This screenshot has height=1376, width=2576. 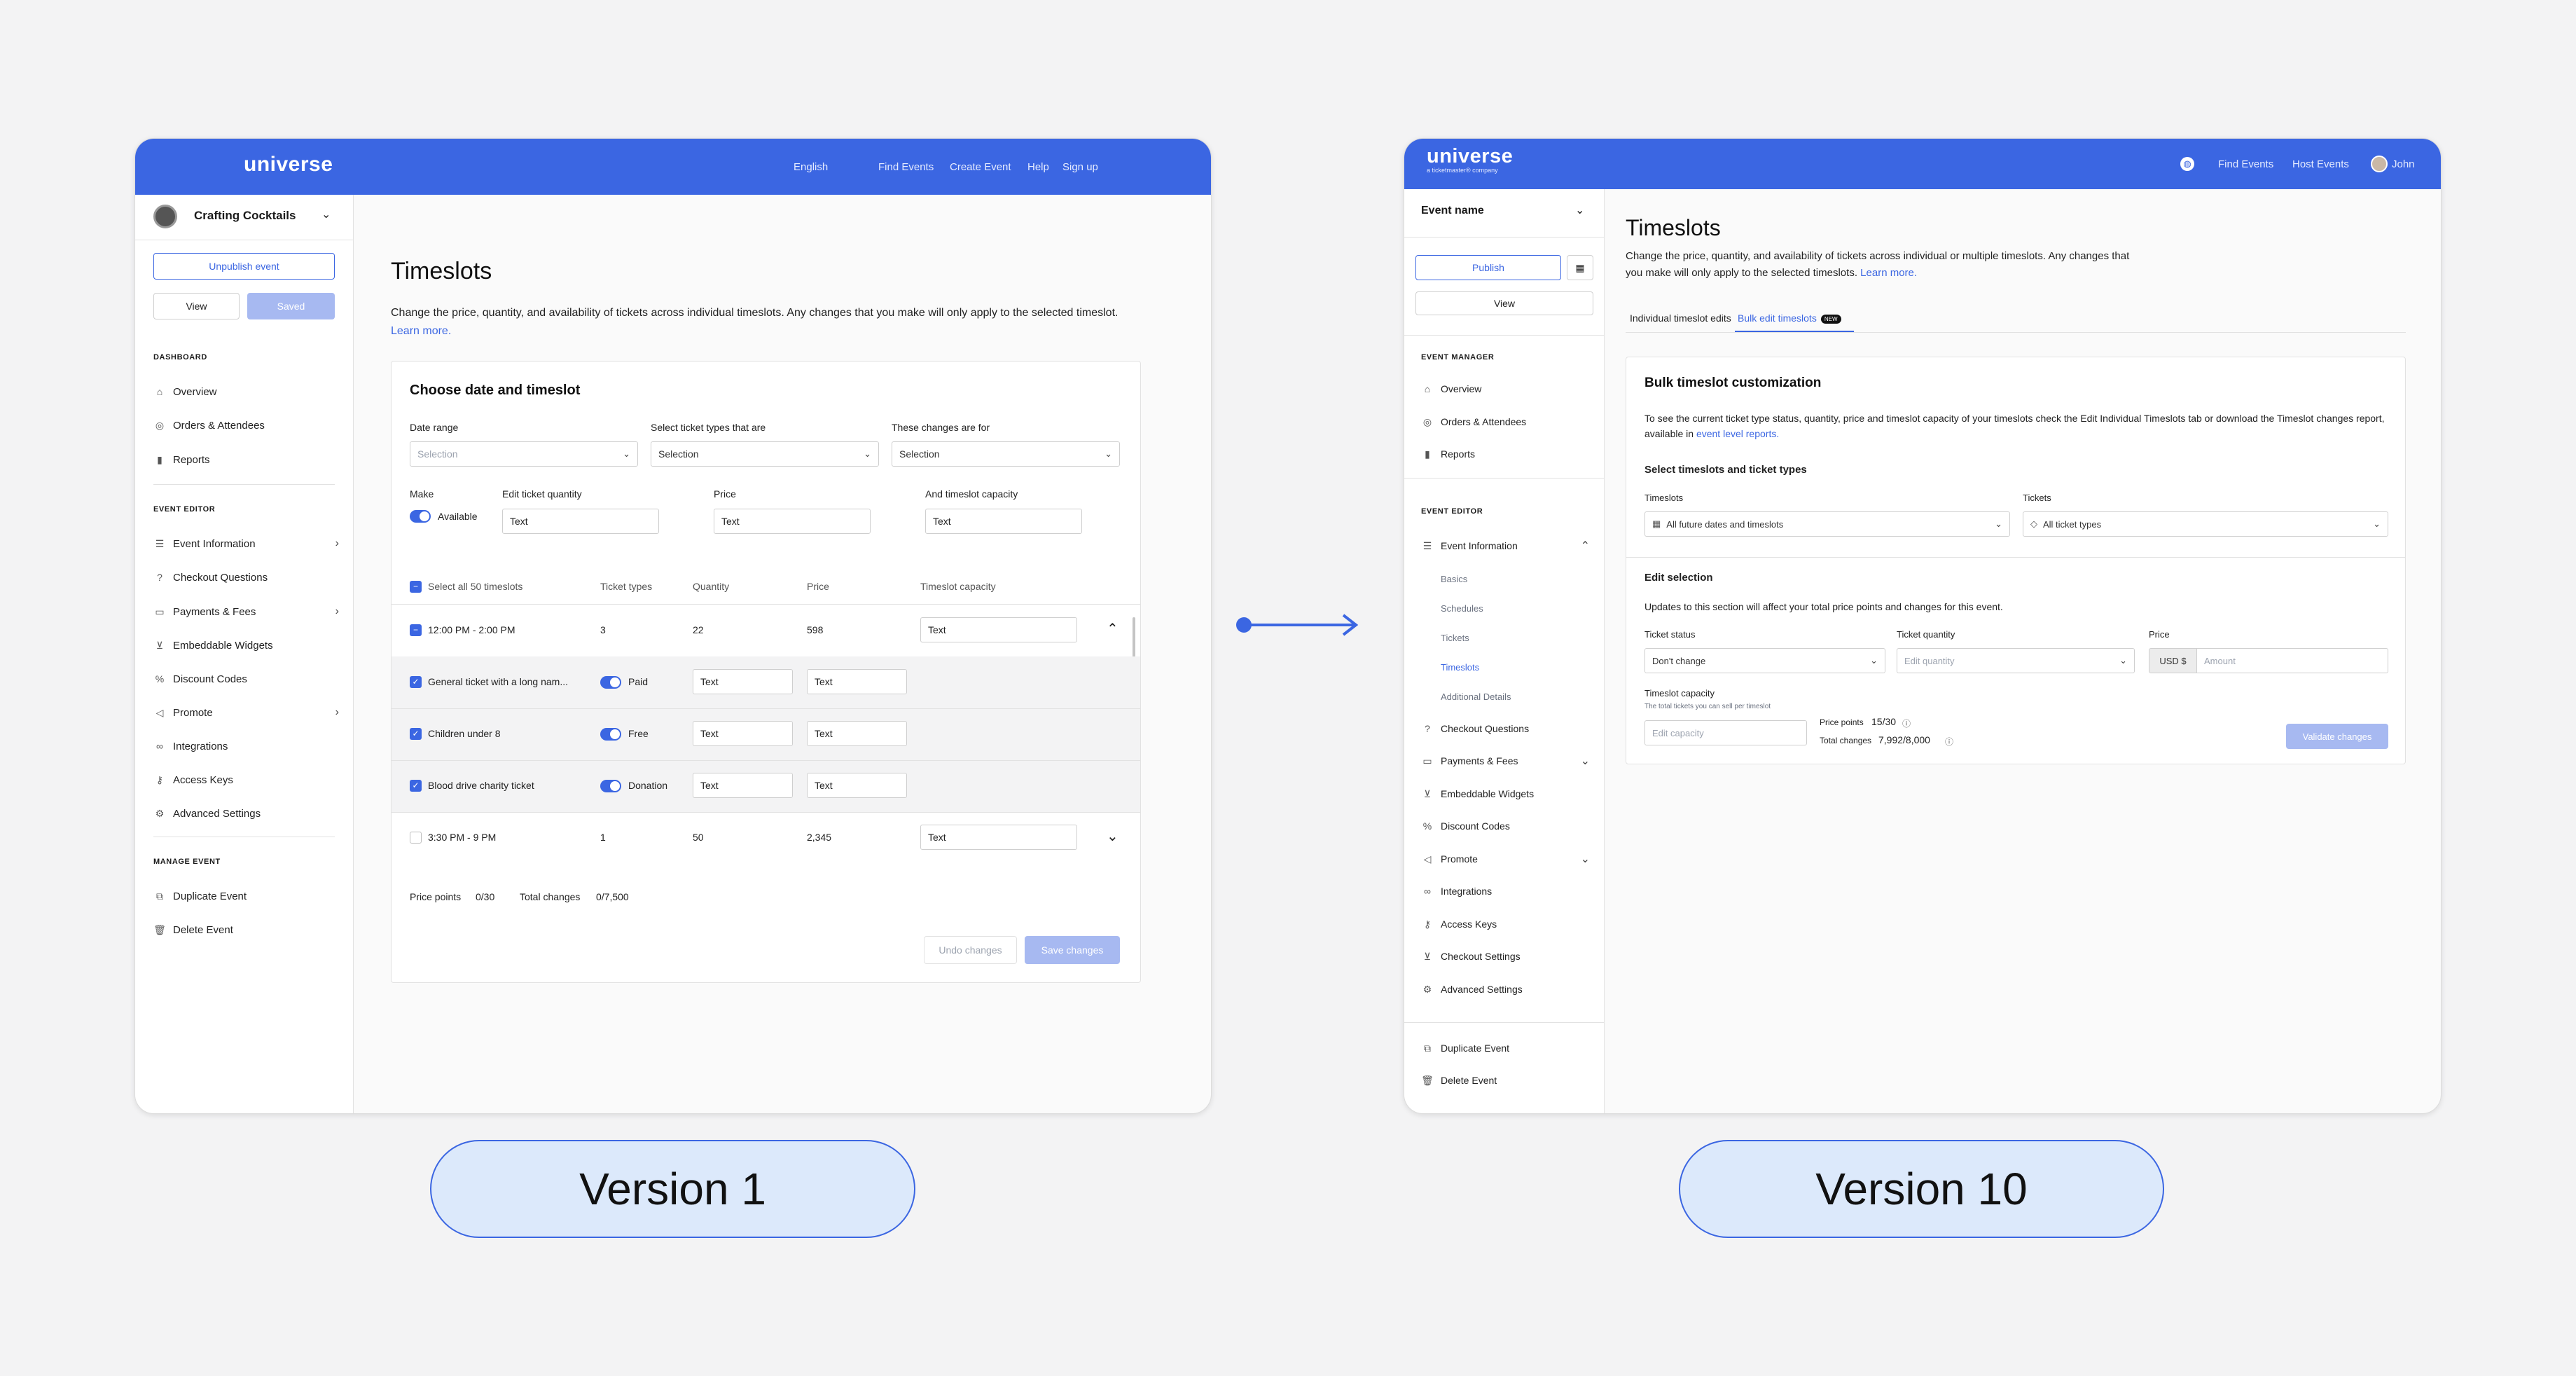 I want to click on price-amount-input: Amount, so click(x=2292, y=661).